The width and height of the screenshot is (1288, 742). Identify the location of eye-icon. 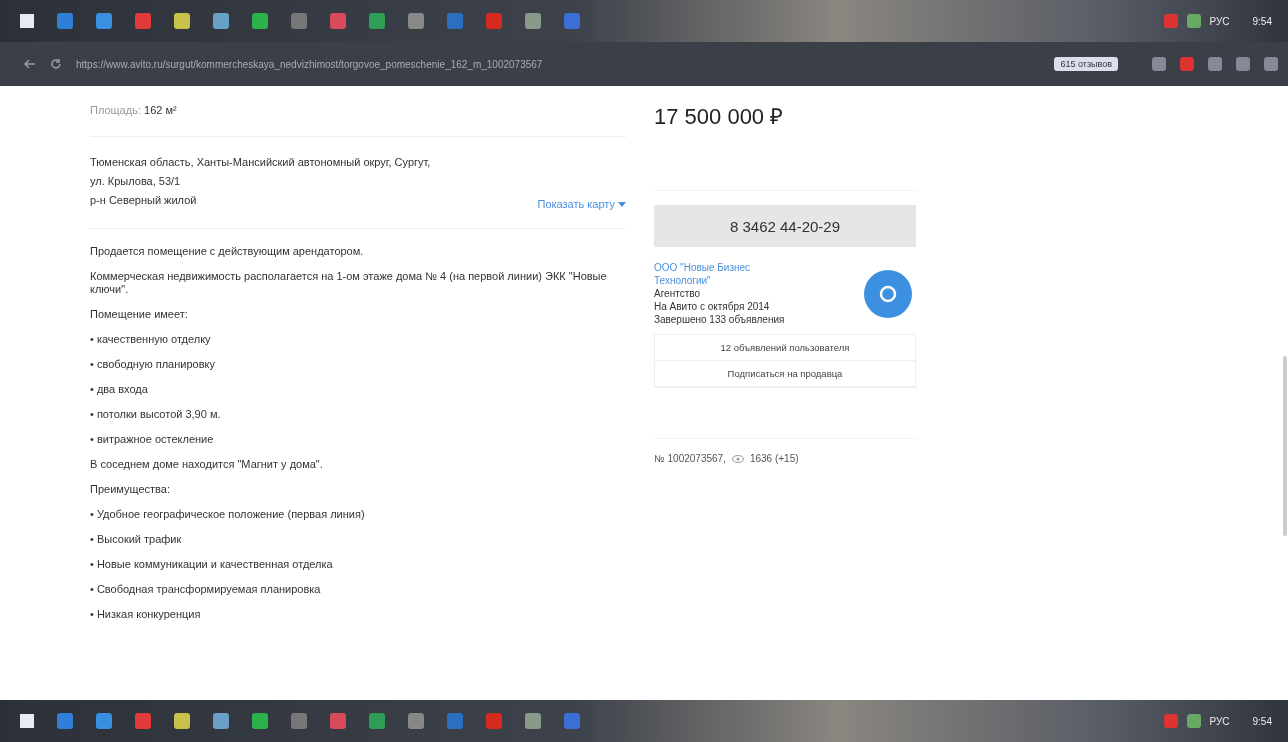
(737, 458).